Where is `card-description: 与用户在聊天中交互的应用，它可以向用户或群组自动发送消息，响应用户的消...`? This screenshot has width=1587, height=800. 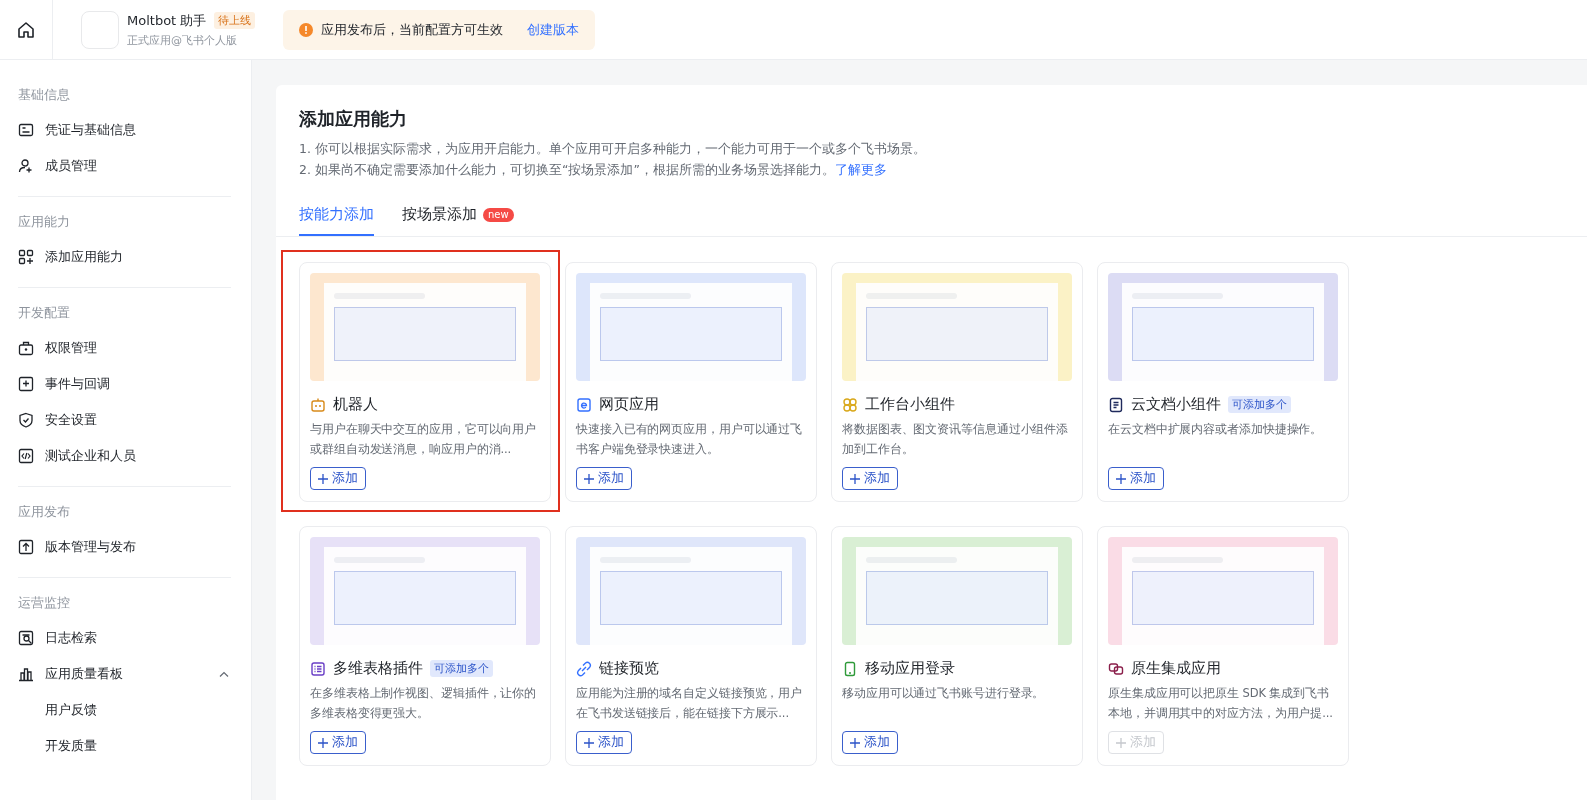 card-description: 与用户在聊天中交互的应用，它可以向用户或群组自动发送消息，响应用户的消... is located at coordinates (424, 439).